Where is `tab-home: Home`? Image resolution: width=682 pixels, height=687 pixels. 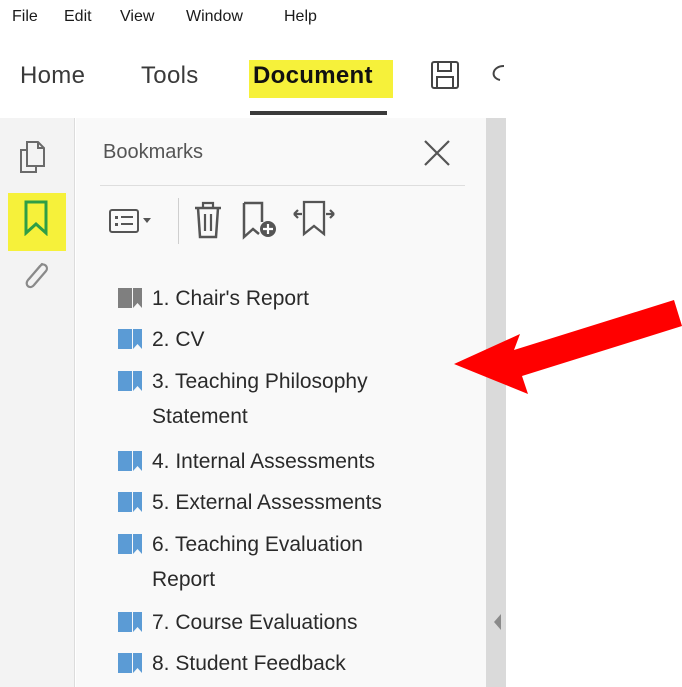
tab-home: Home is located at coordinates (52, 76).